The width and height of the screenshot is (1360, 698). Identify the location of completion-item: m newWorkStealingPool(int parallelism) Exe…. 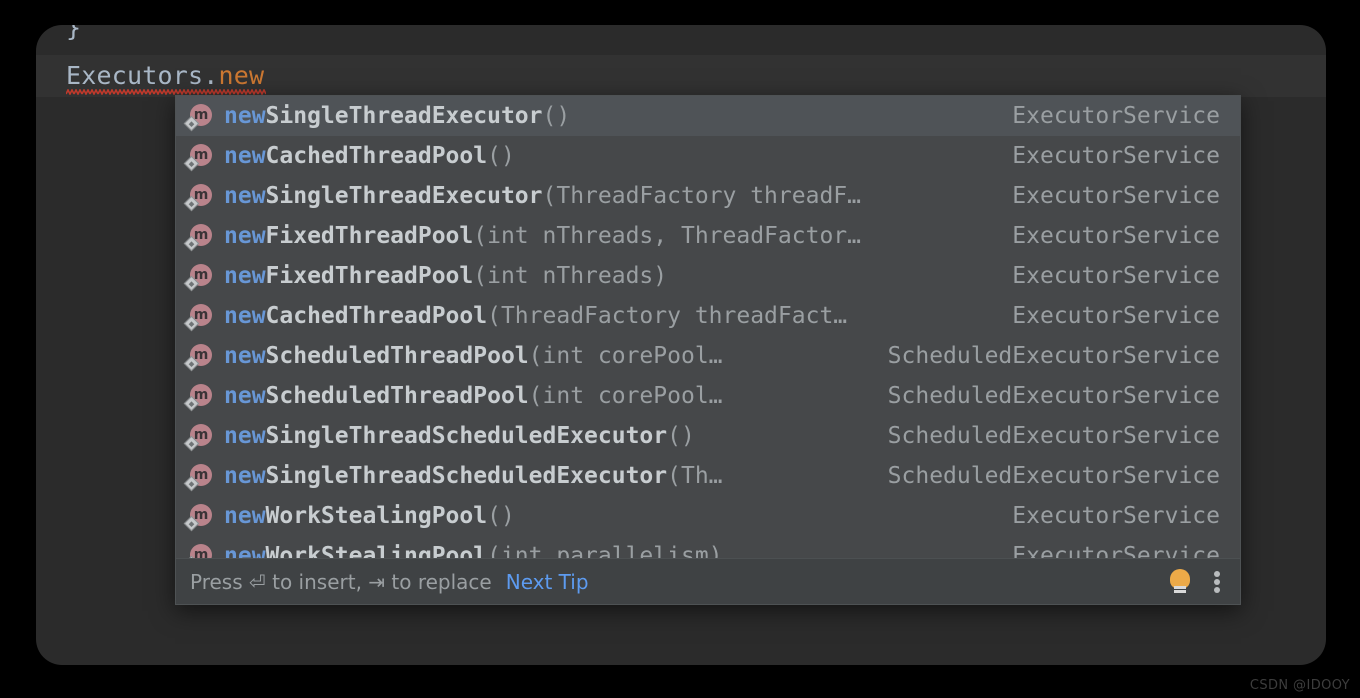
(708, 548).